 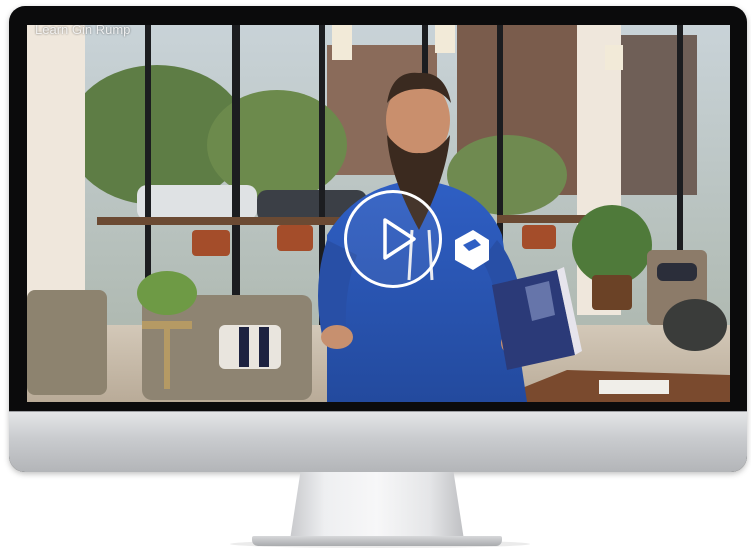 I want to click on monitor-stand, so click(x=377, y=506).